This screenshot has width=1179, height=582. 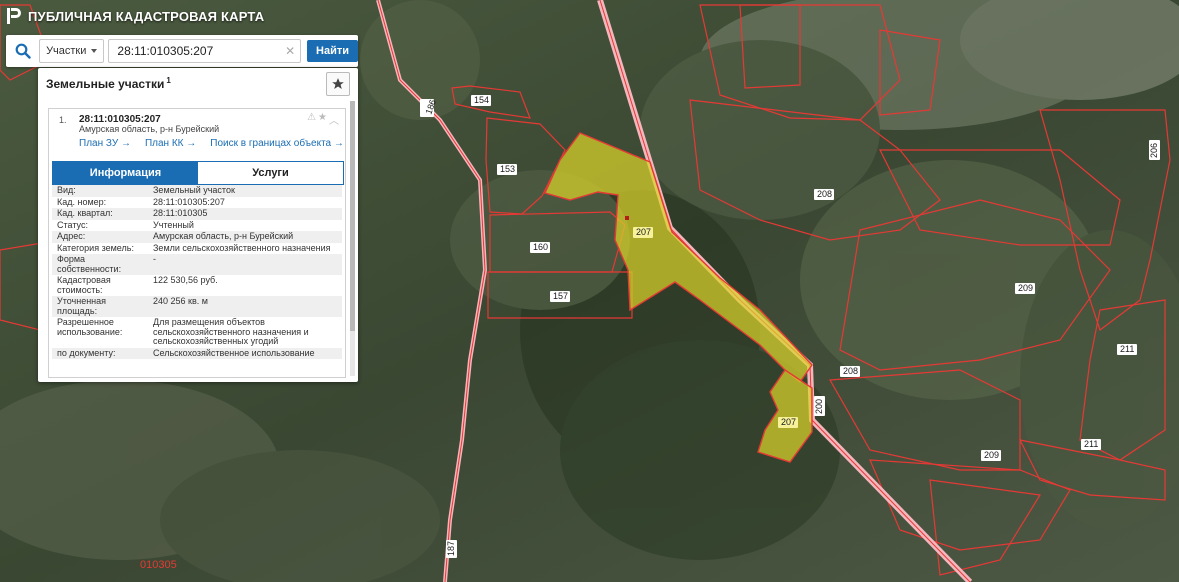 What do you see at coordinates (245, 203) in the screenshot?
I see `cadastral-number-link: 28:11:010305:207` at bounding box center [245, 203].